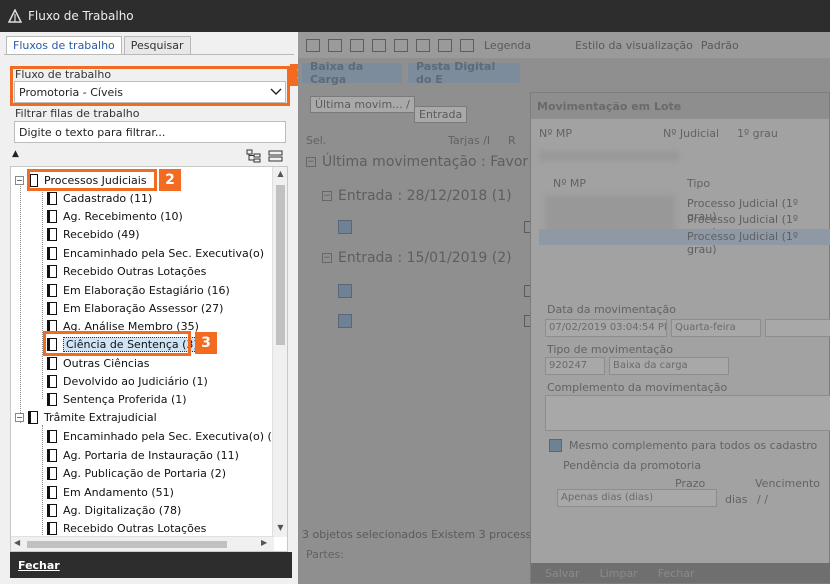 This screenshot has height=584, width=830. Describe the element at coordinates (564, 45) in the screenshot. I see `main-toolbar: Legenda Estilo da visualização Padrão` at that location.